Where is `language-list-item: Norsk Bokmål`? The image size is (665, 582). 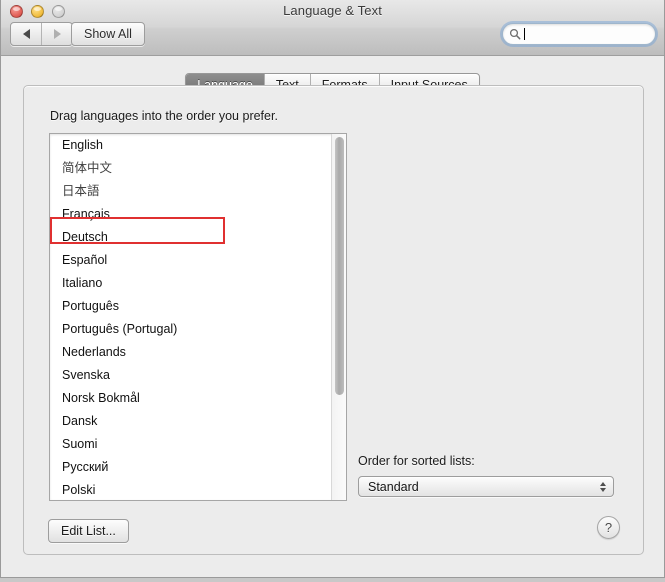 language-list-item: Norsk Bokmål is located at coordinates (190, 398).